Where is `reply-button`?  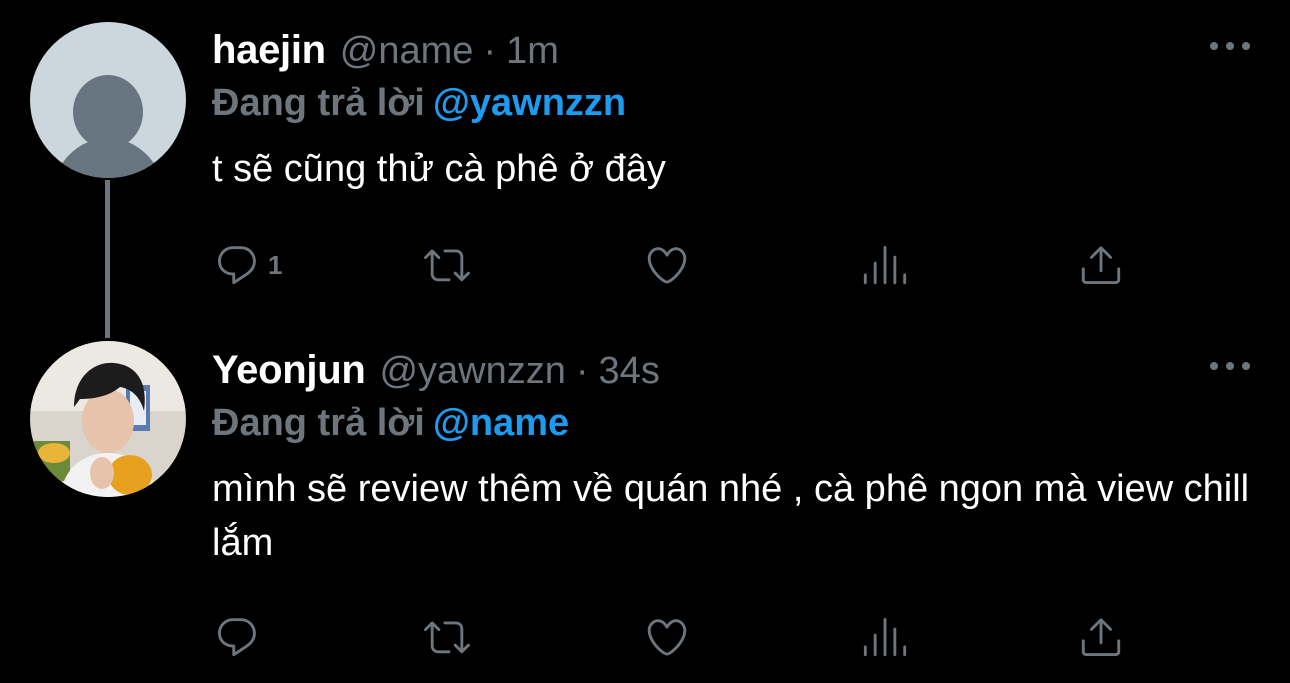 reply-button is located at coordinates (241, 637).